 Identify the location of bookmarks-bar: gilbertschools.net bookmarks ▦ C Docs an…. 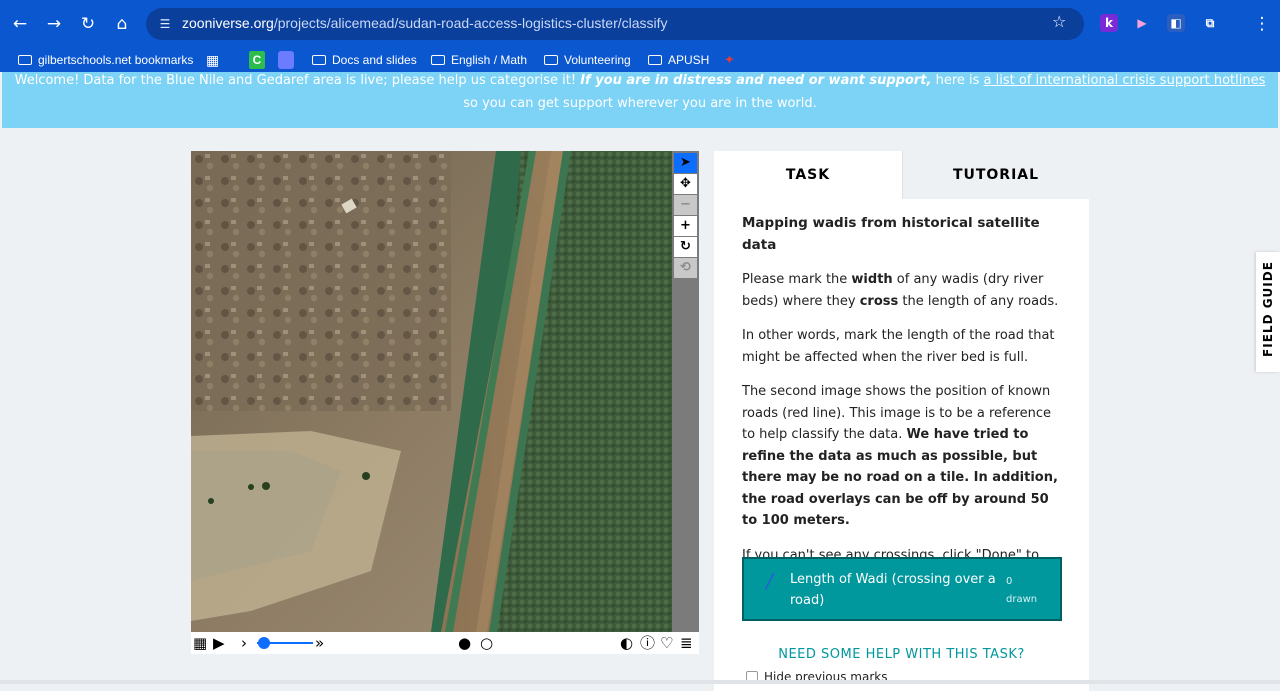
(640, 60).